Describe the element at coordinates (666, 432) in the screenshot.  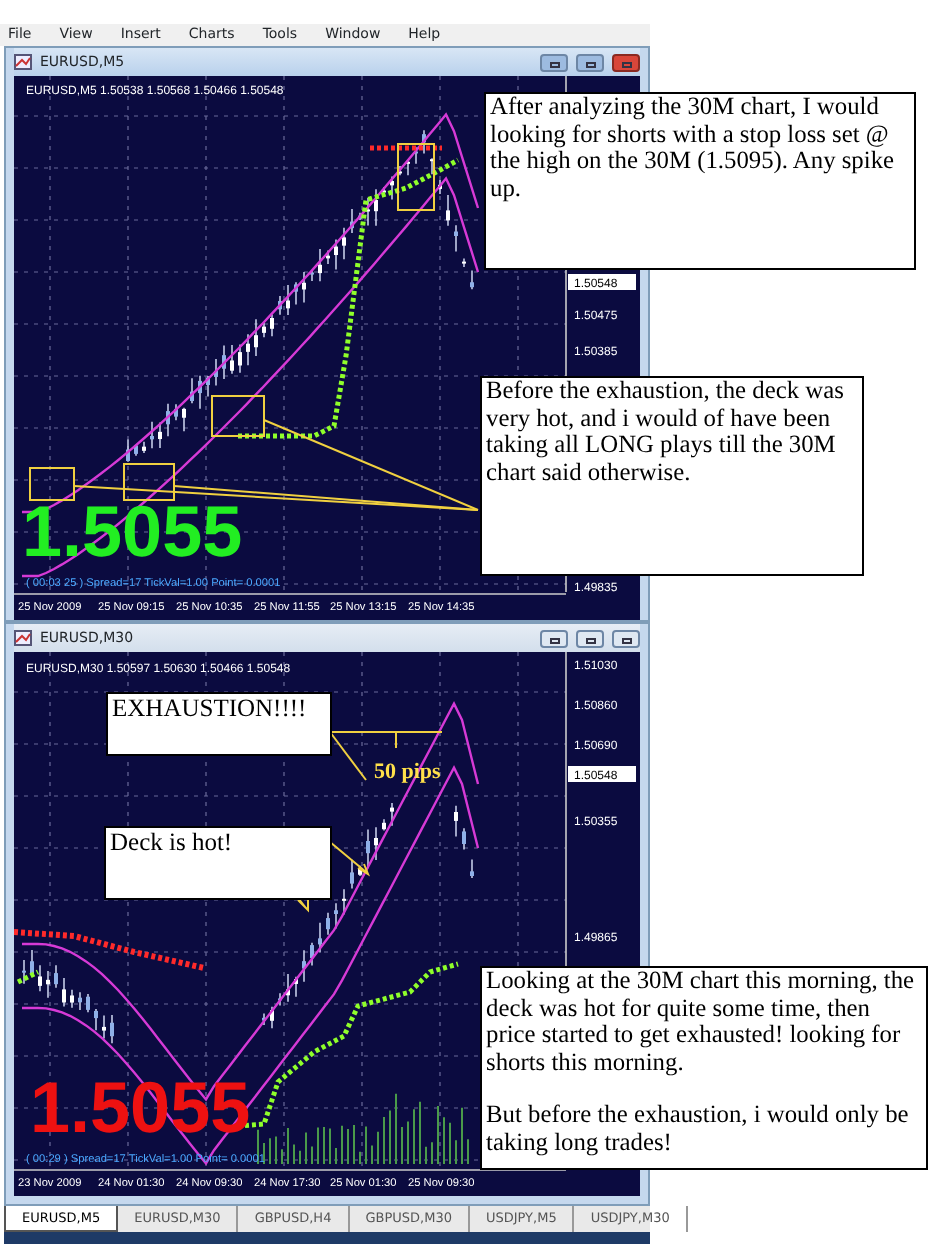
I see `annotation-text: Before the exhaustion, the deck was very hot, and i would of have been taking all LONG plays till the 30M chart said otherwise.` at that location.